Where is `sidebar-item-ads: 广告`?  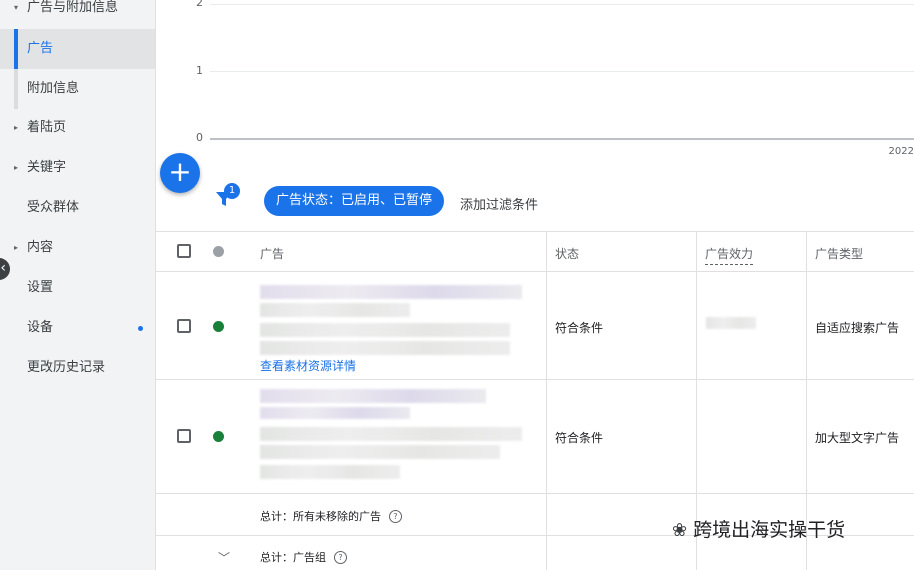 sidebar-item-ads: 广告 is located at coordinates (77, 49).